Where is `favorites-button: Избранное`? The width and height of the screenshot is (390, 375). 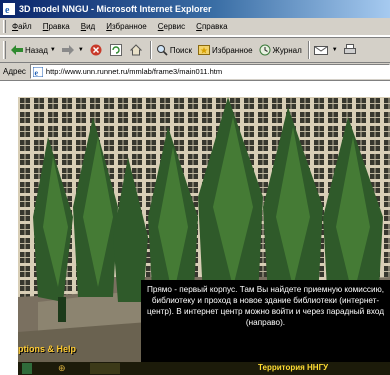
favorites-button: Избранное is located at coordinates (225, 50).